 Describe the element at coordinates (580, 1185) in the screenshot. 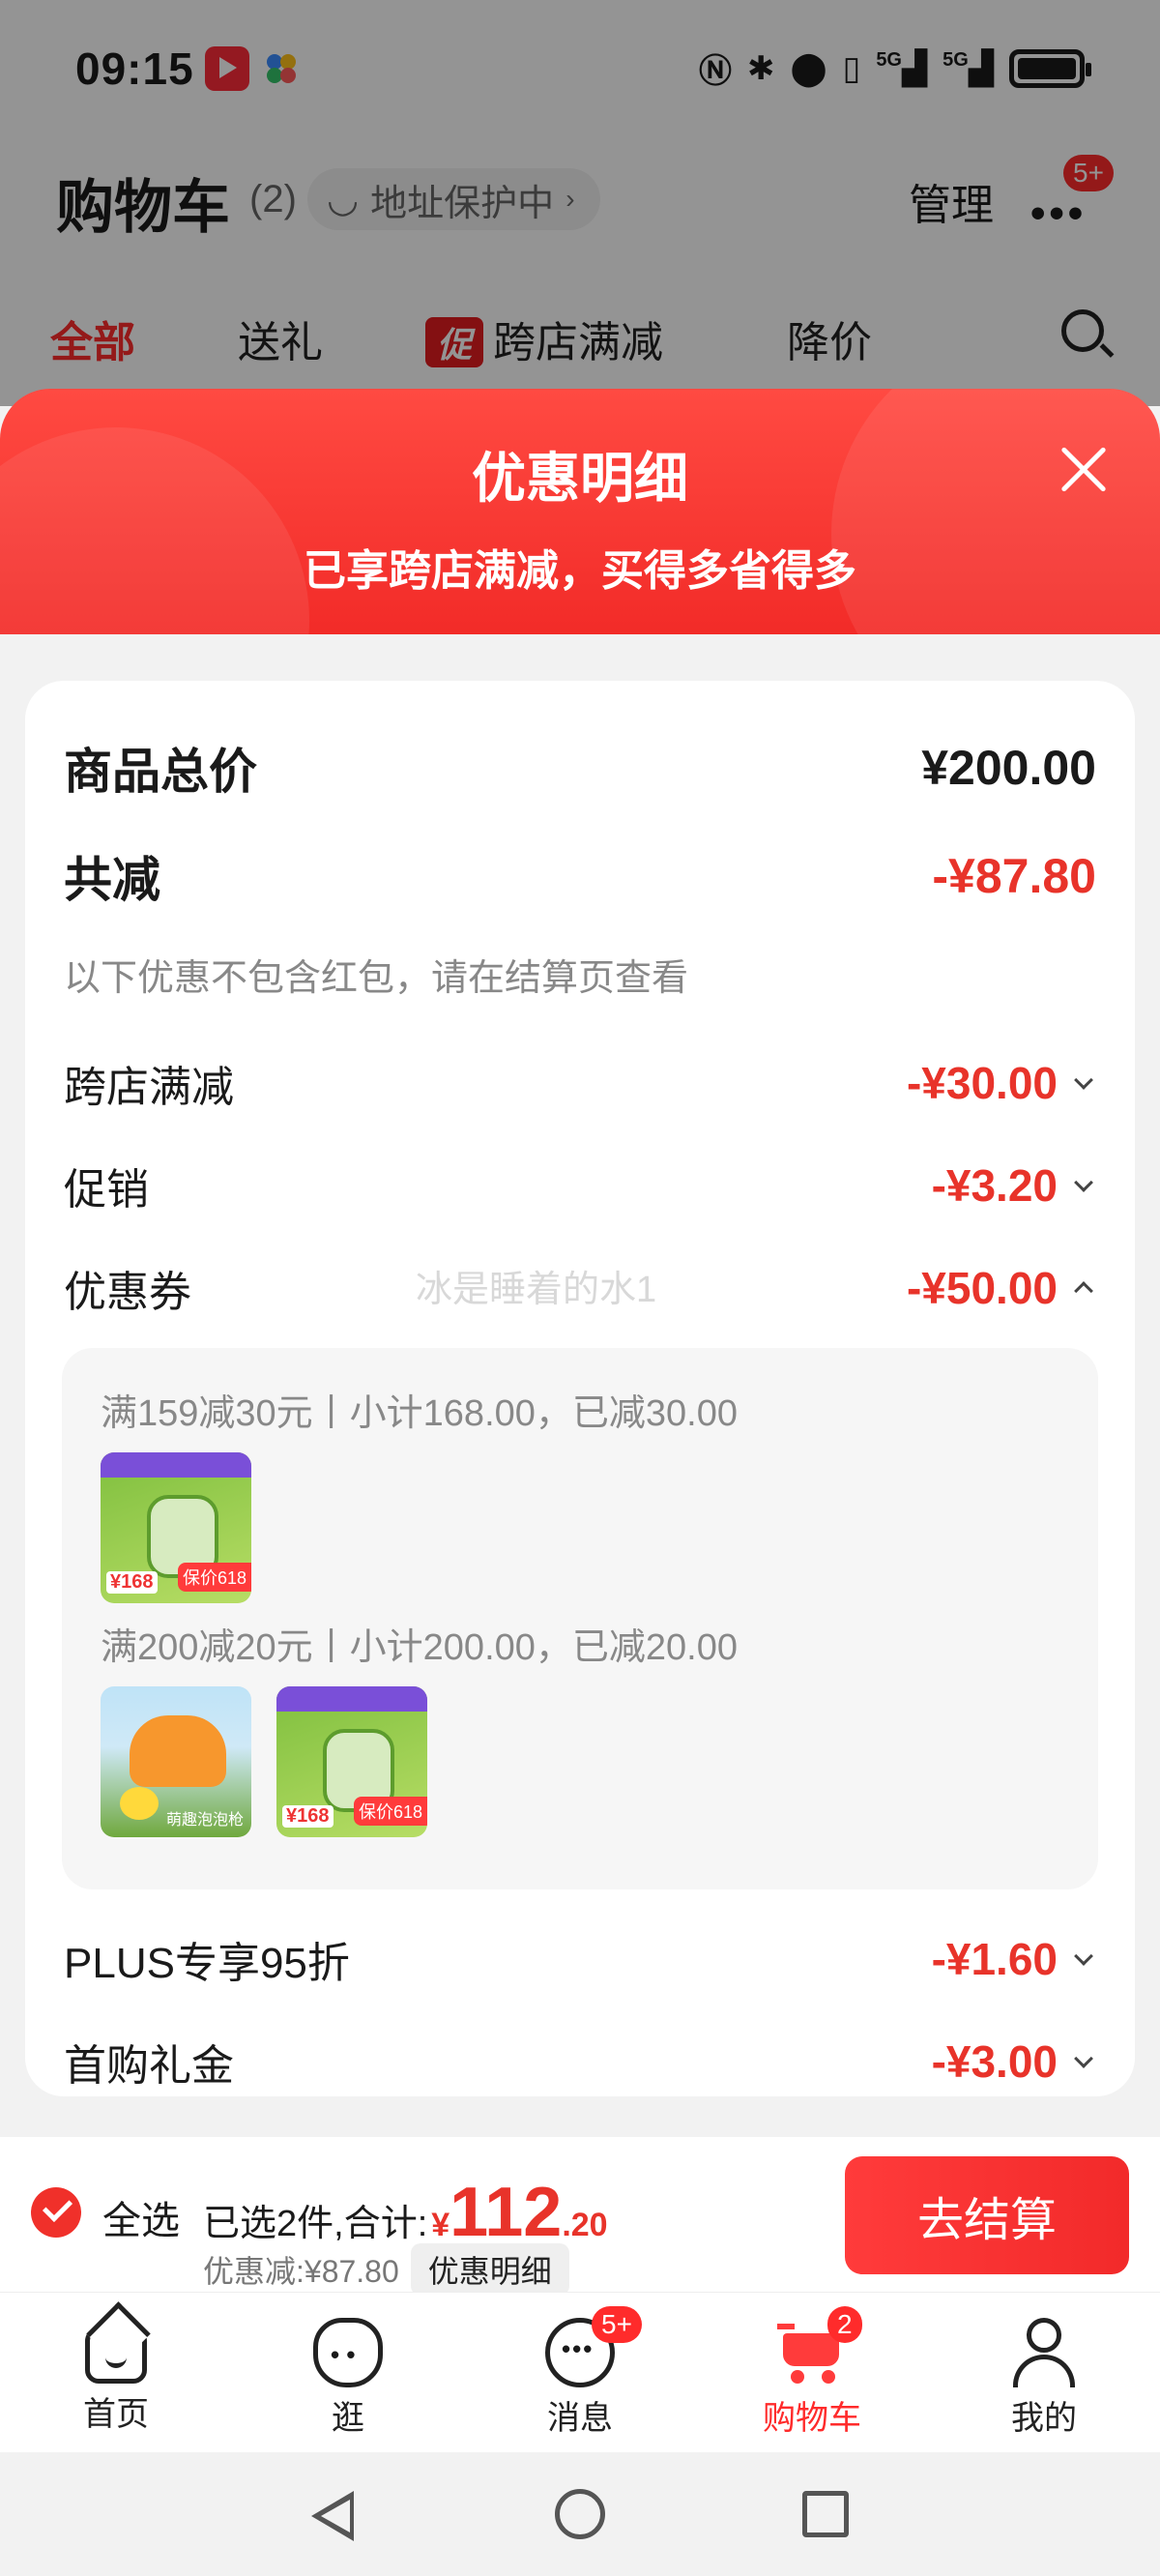

I see `discount-item-promotion: 促销 -¥3.20` at that location.